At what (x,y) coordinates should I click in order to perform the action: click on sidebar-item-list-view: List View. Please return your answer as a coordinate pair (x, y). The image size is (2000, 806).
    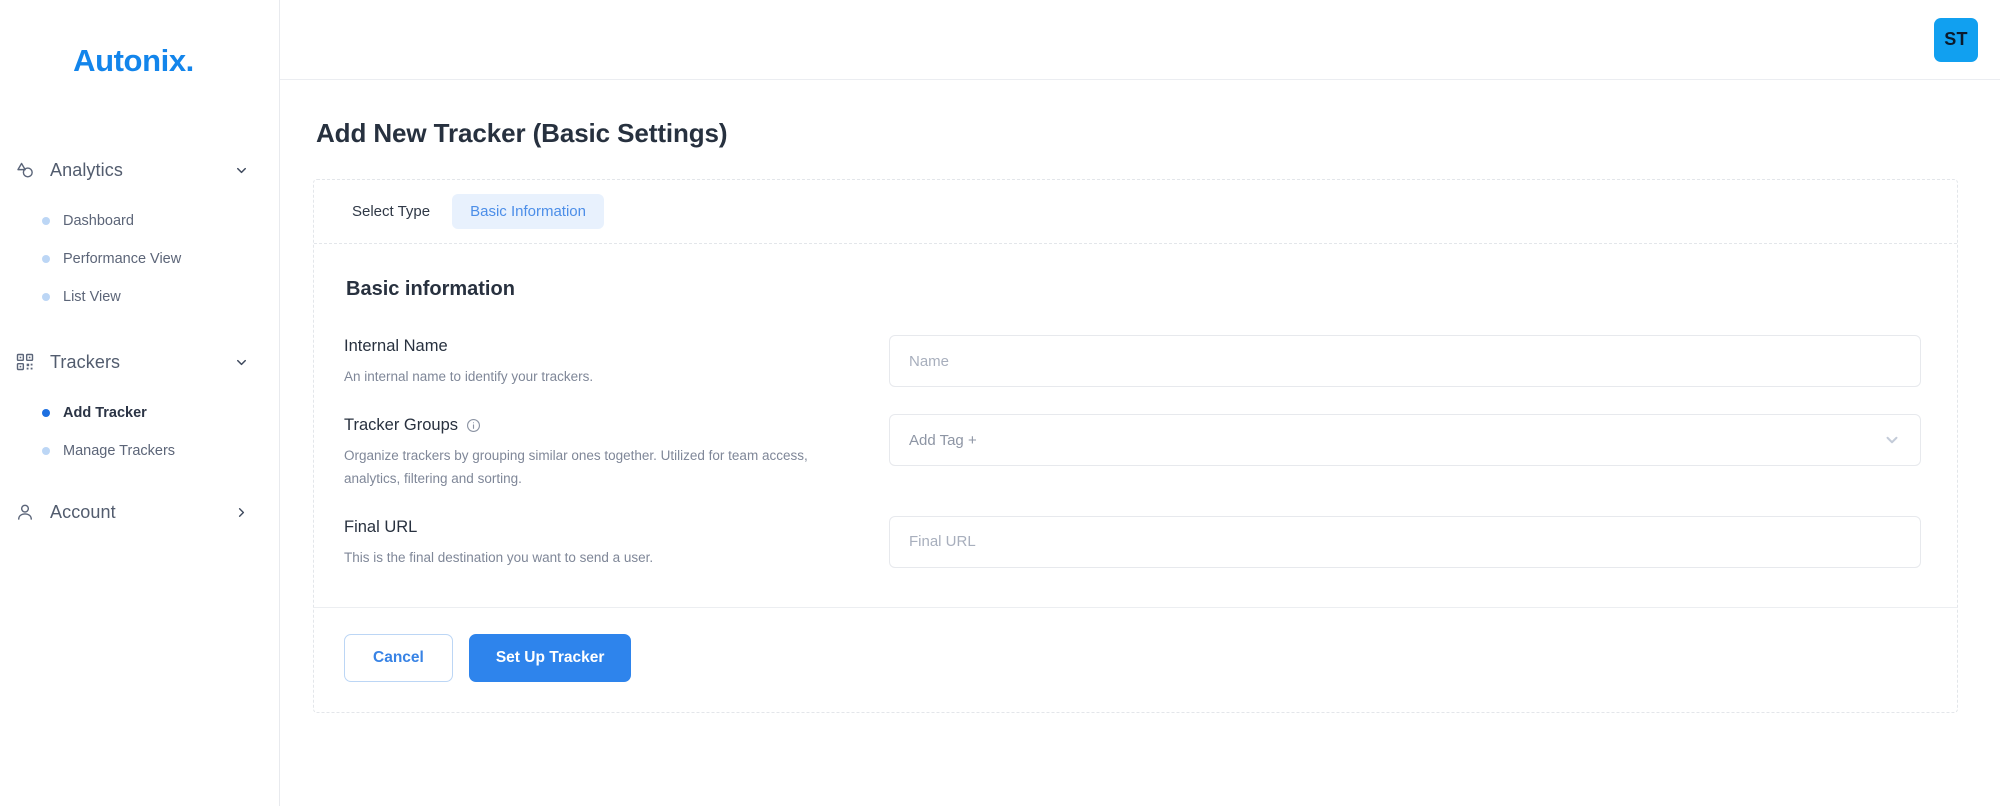
    Looking at the image, I should click on (139, 297).